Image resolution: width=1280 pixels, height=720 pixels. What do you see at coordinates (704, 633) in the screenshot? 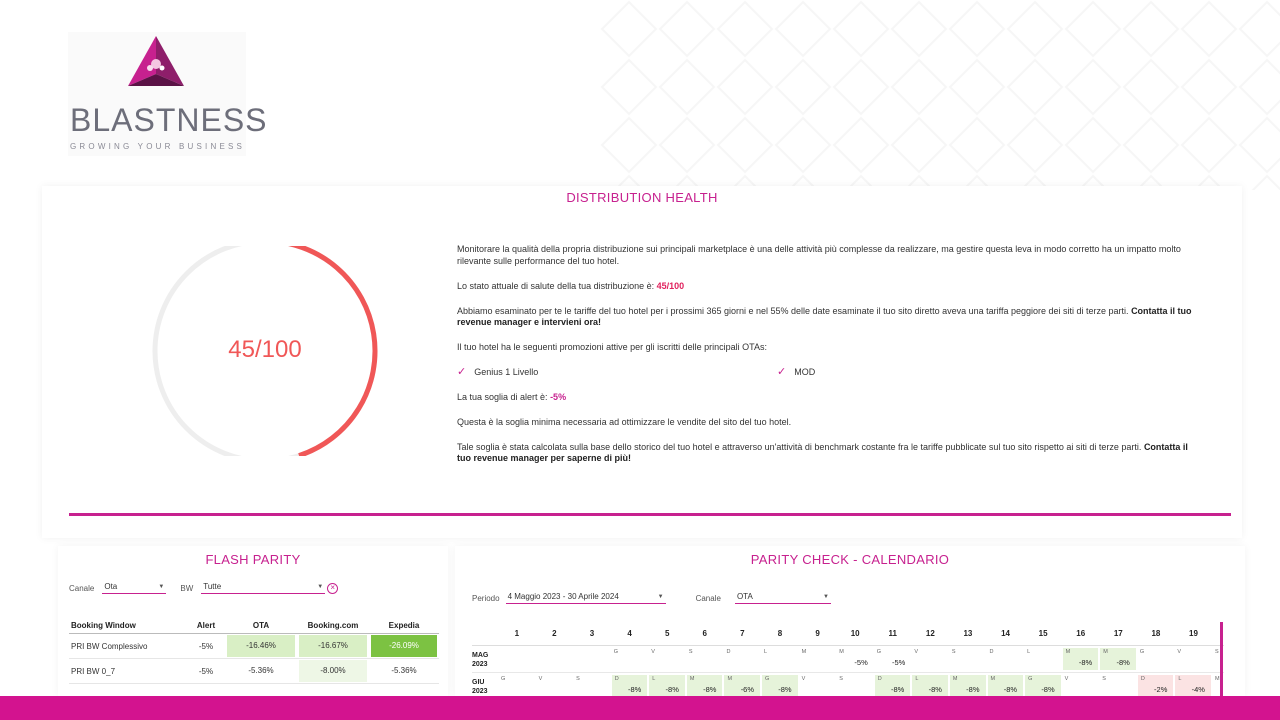
I see `calendar-day-header: 6` at bounding box center [704, 633].